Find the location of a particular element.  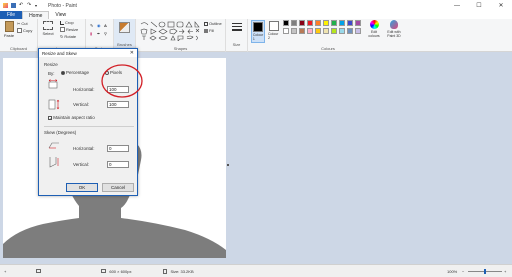

resize-label: Resize is located at coordinates (72, 29).